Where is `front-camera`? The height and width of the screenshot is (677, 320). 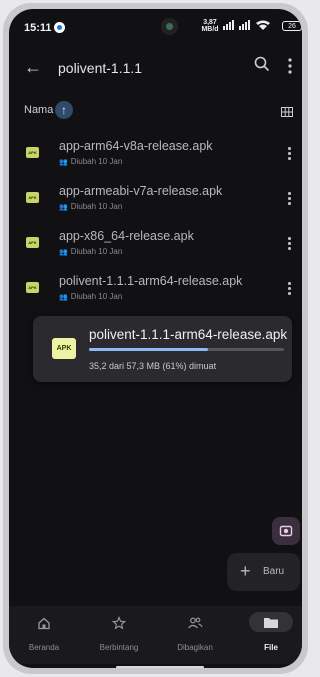
front-camera is located at coordinates (169, 26).